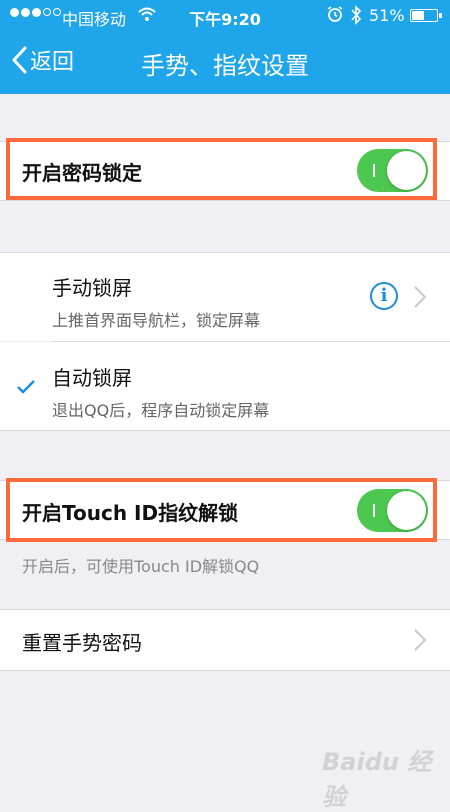  Describe the element at coordinates (377, 779) in the screenshot. I see `watermark: Baidu 经验` at that location.